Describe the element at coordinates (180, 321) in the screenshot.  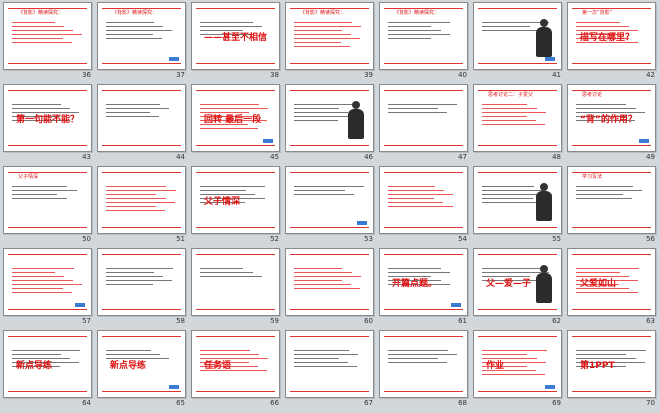
I see `slide-number: 58` at that location.